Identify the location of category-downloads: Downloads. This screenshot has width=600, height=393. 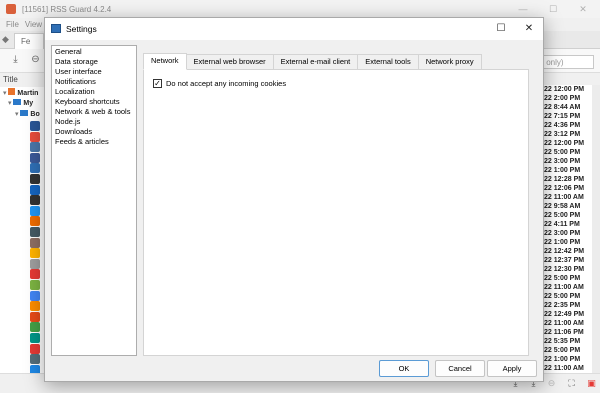
(94, 132).